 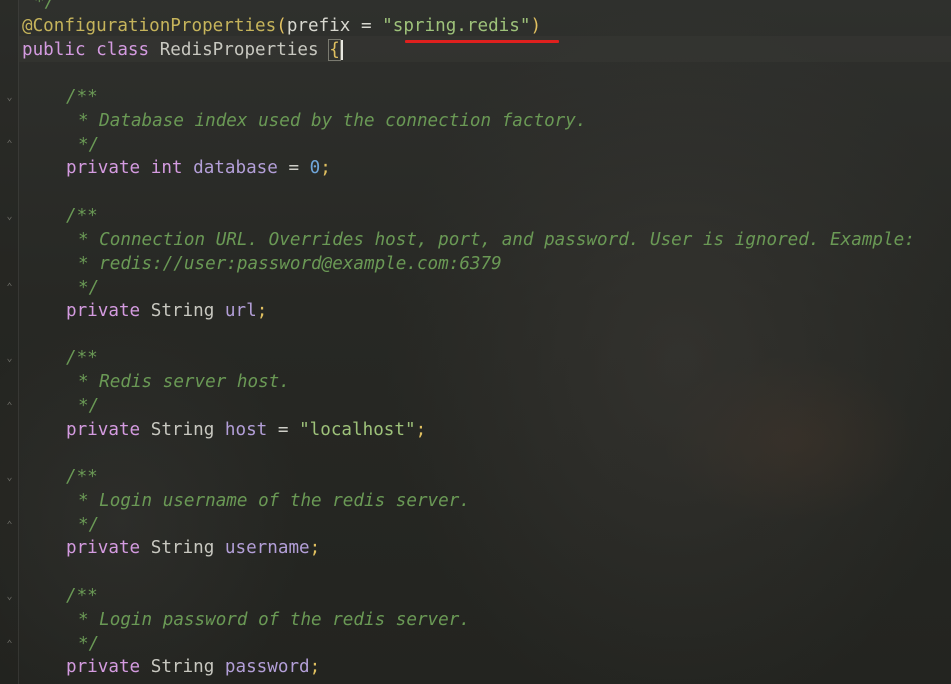 What do you see at coordinates (274, 620) in the screenshot?
I see `doc-comment-text: * Login password of the redis server.` at bounding box center [274, 620].